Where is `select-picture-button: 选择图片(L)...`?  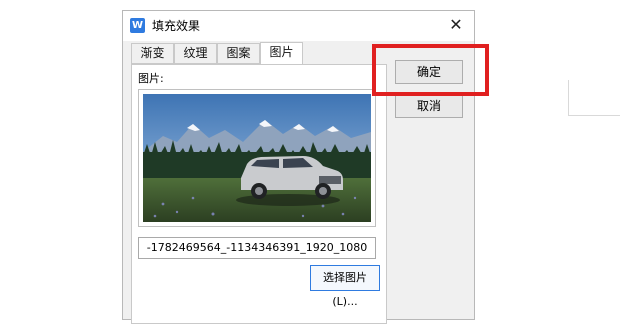 select-picture-button: 选择图片(L)... is located at coordinates (345, 286).